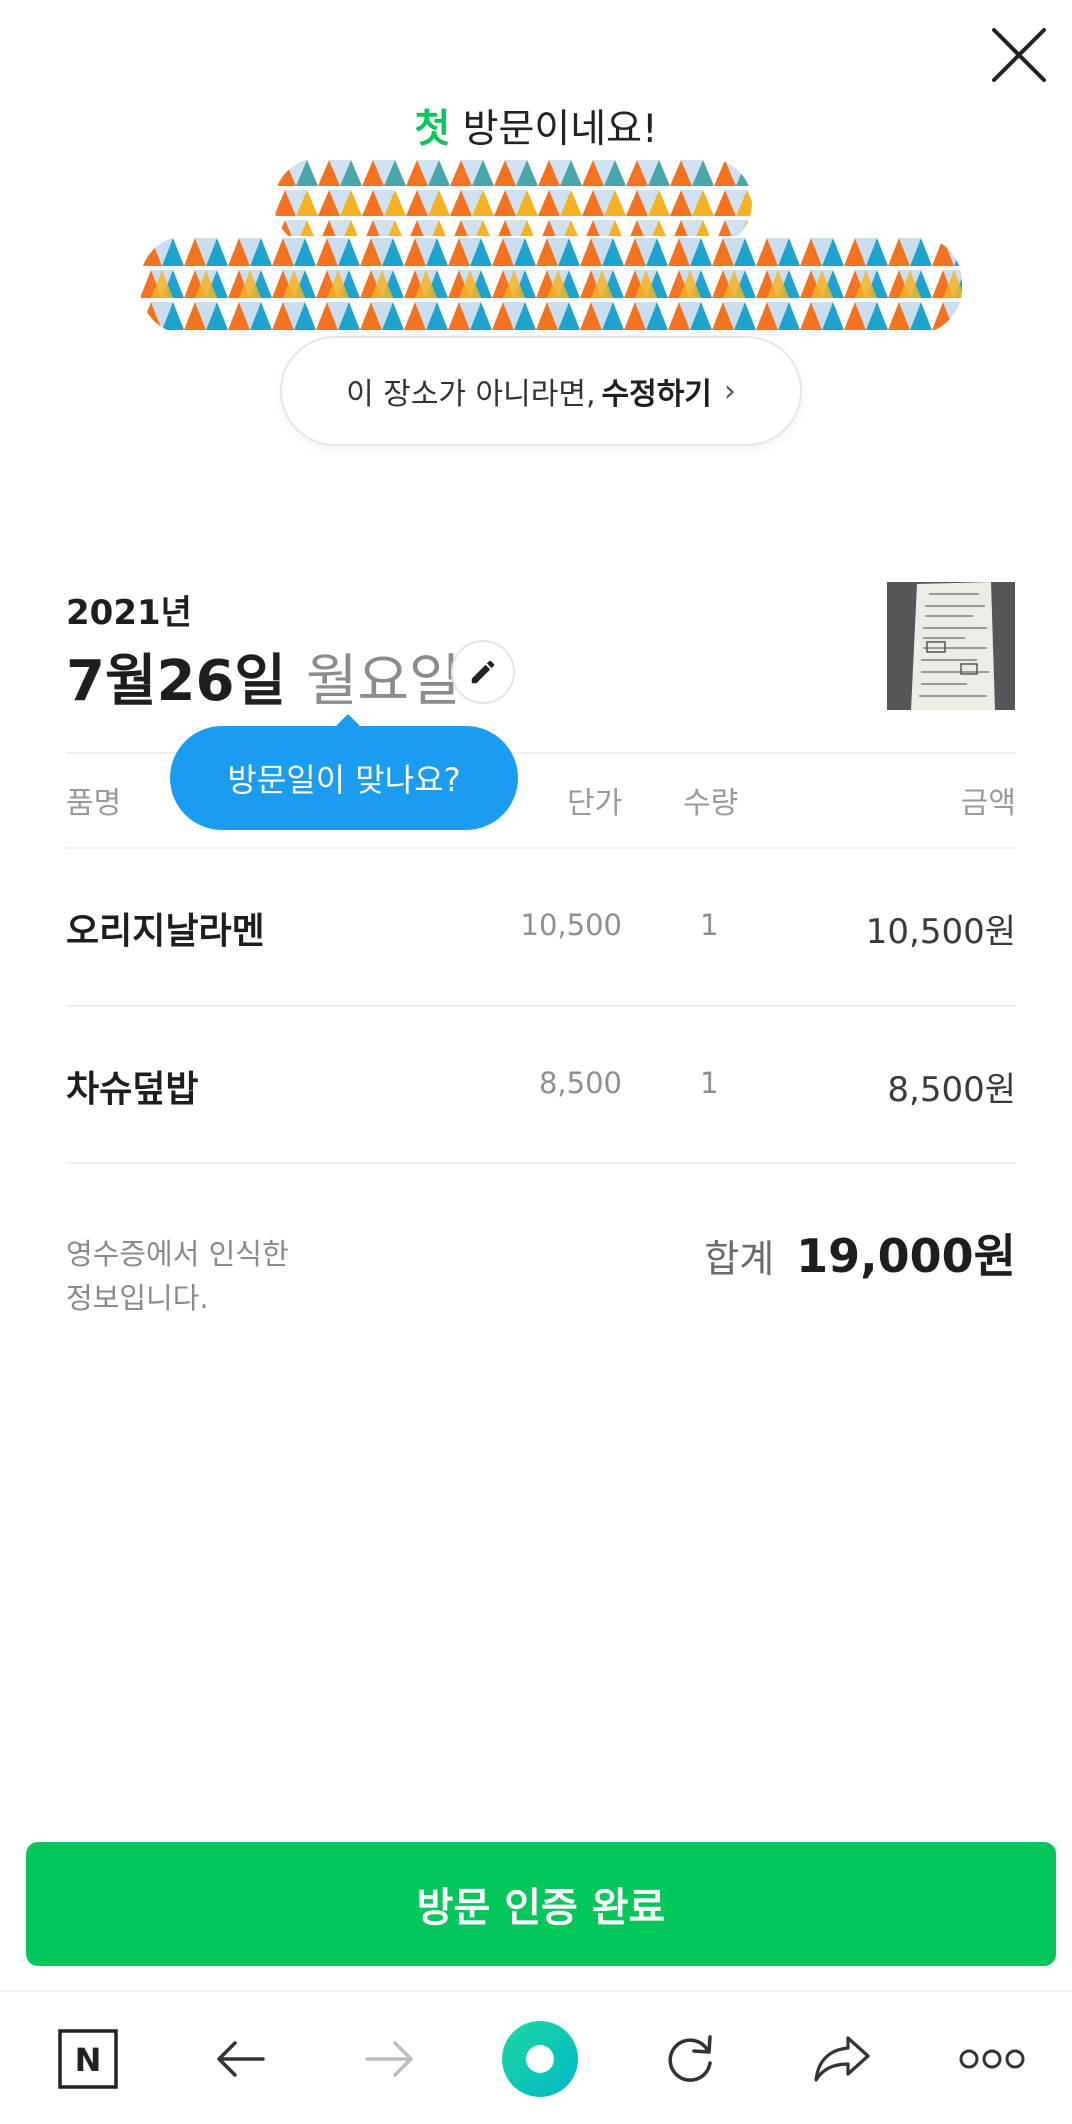 Image resolution: width=1072 pixels, height=2124 pixels. I want to click on share-button, so click(842, 2058).